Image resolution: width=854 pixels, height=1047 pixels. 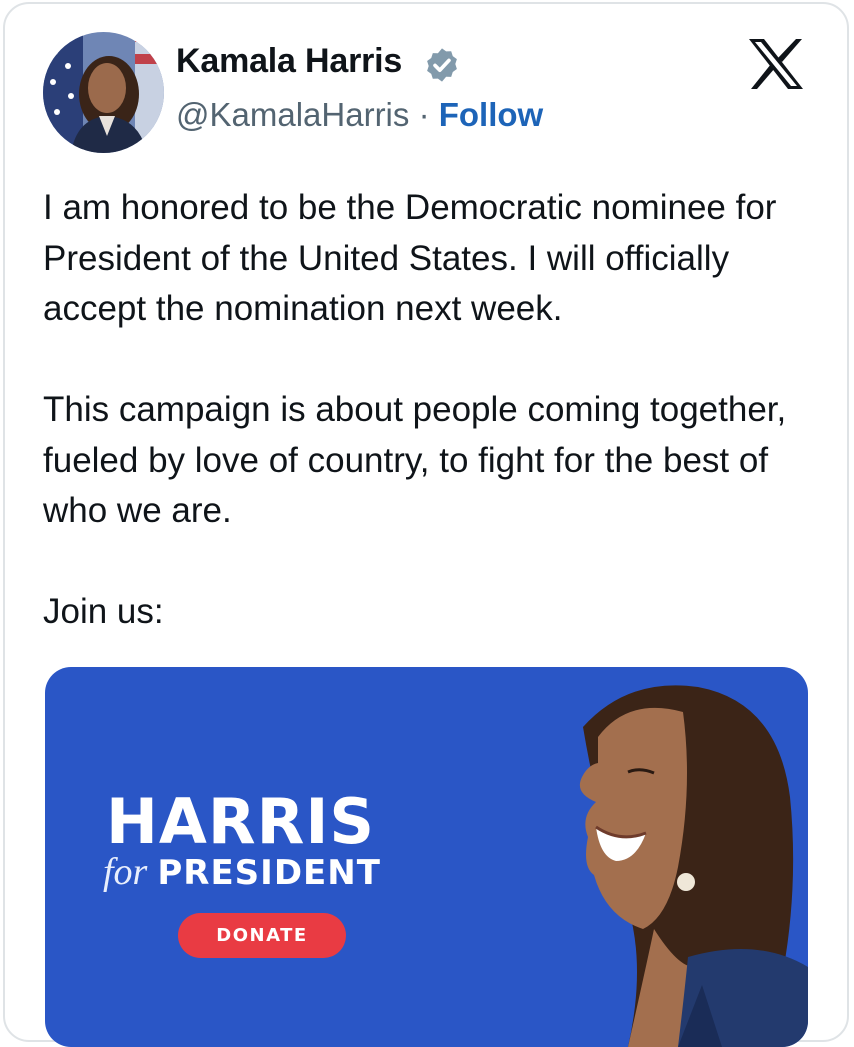 I want to click on banner-for-word: for, so click(x=125, y=872).